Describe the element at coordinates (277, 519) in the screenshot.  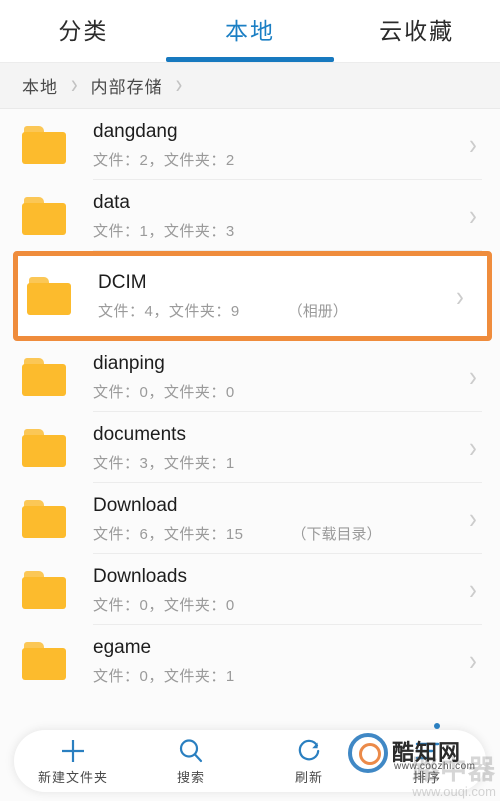
I see `list-item-text: Download 文件：6，文件夹：15 （下载目录）` at that location.